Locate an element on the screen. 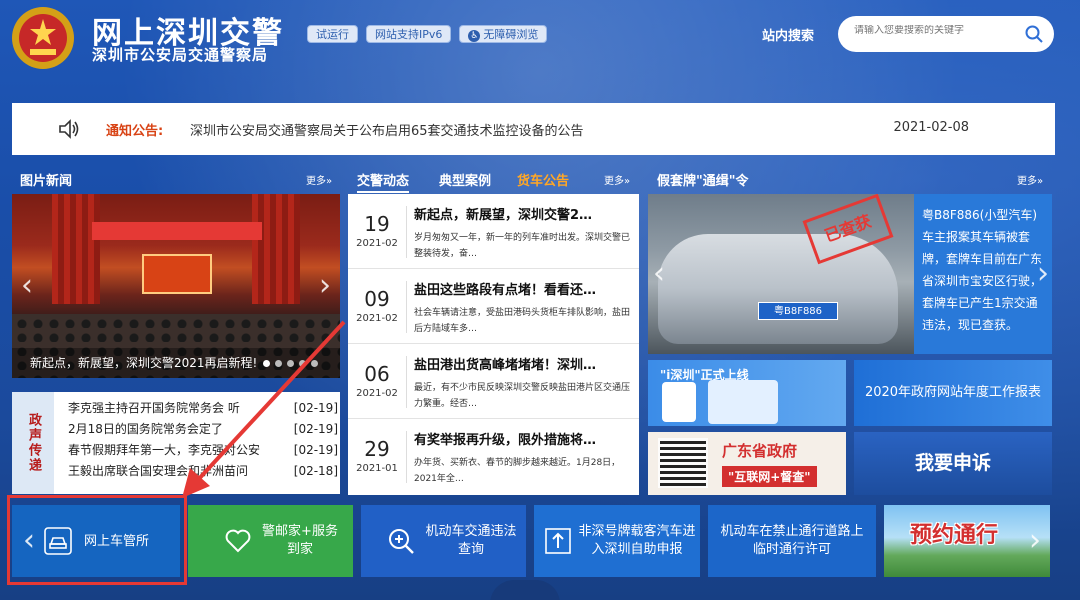 This screenshot has height=600, width=1080. fake-plate-photo: 粤B8F886 已查获 is located at coordinates (781, 274).